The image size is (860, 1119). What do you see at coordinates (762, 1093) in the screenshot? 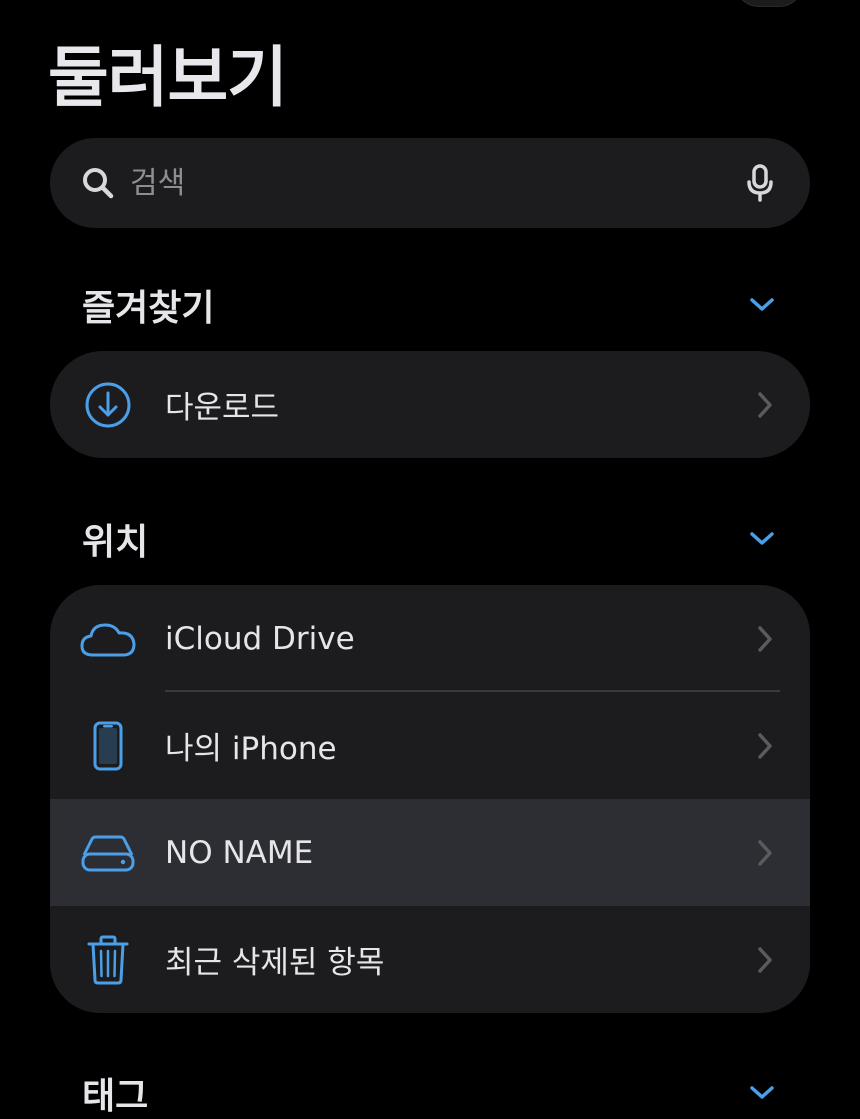
I see `tags-collapse-chevron-icon` at bounding box center [762, 1093].